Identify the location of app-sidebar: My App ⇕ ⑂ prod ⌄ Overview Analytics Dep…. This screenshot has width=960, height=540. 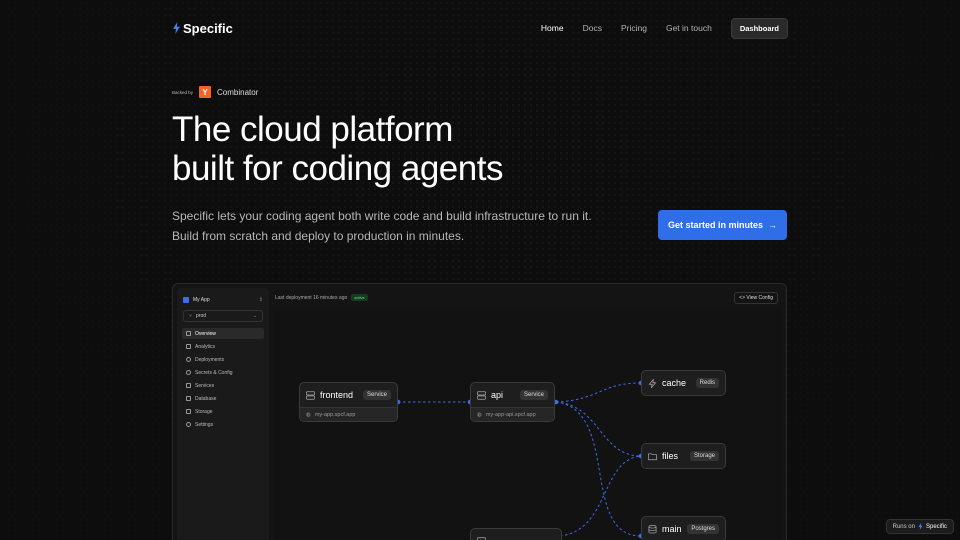
(223, 414).